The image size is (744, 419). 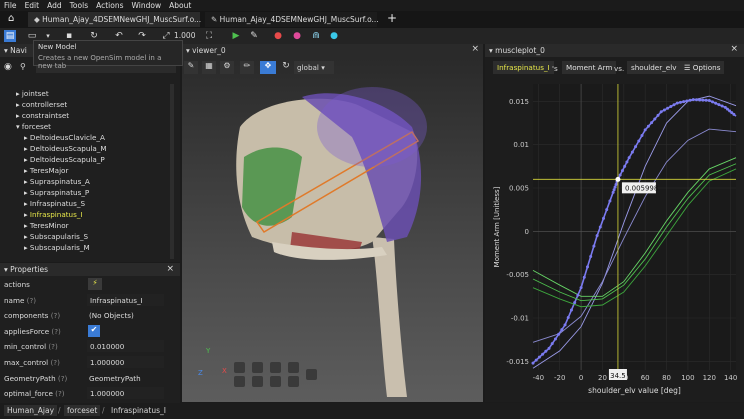 What do you see at coordinates (147, 5) in the screenshot?
I see `menu-window: Window` at bounding box center [147, 5].